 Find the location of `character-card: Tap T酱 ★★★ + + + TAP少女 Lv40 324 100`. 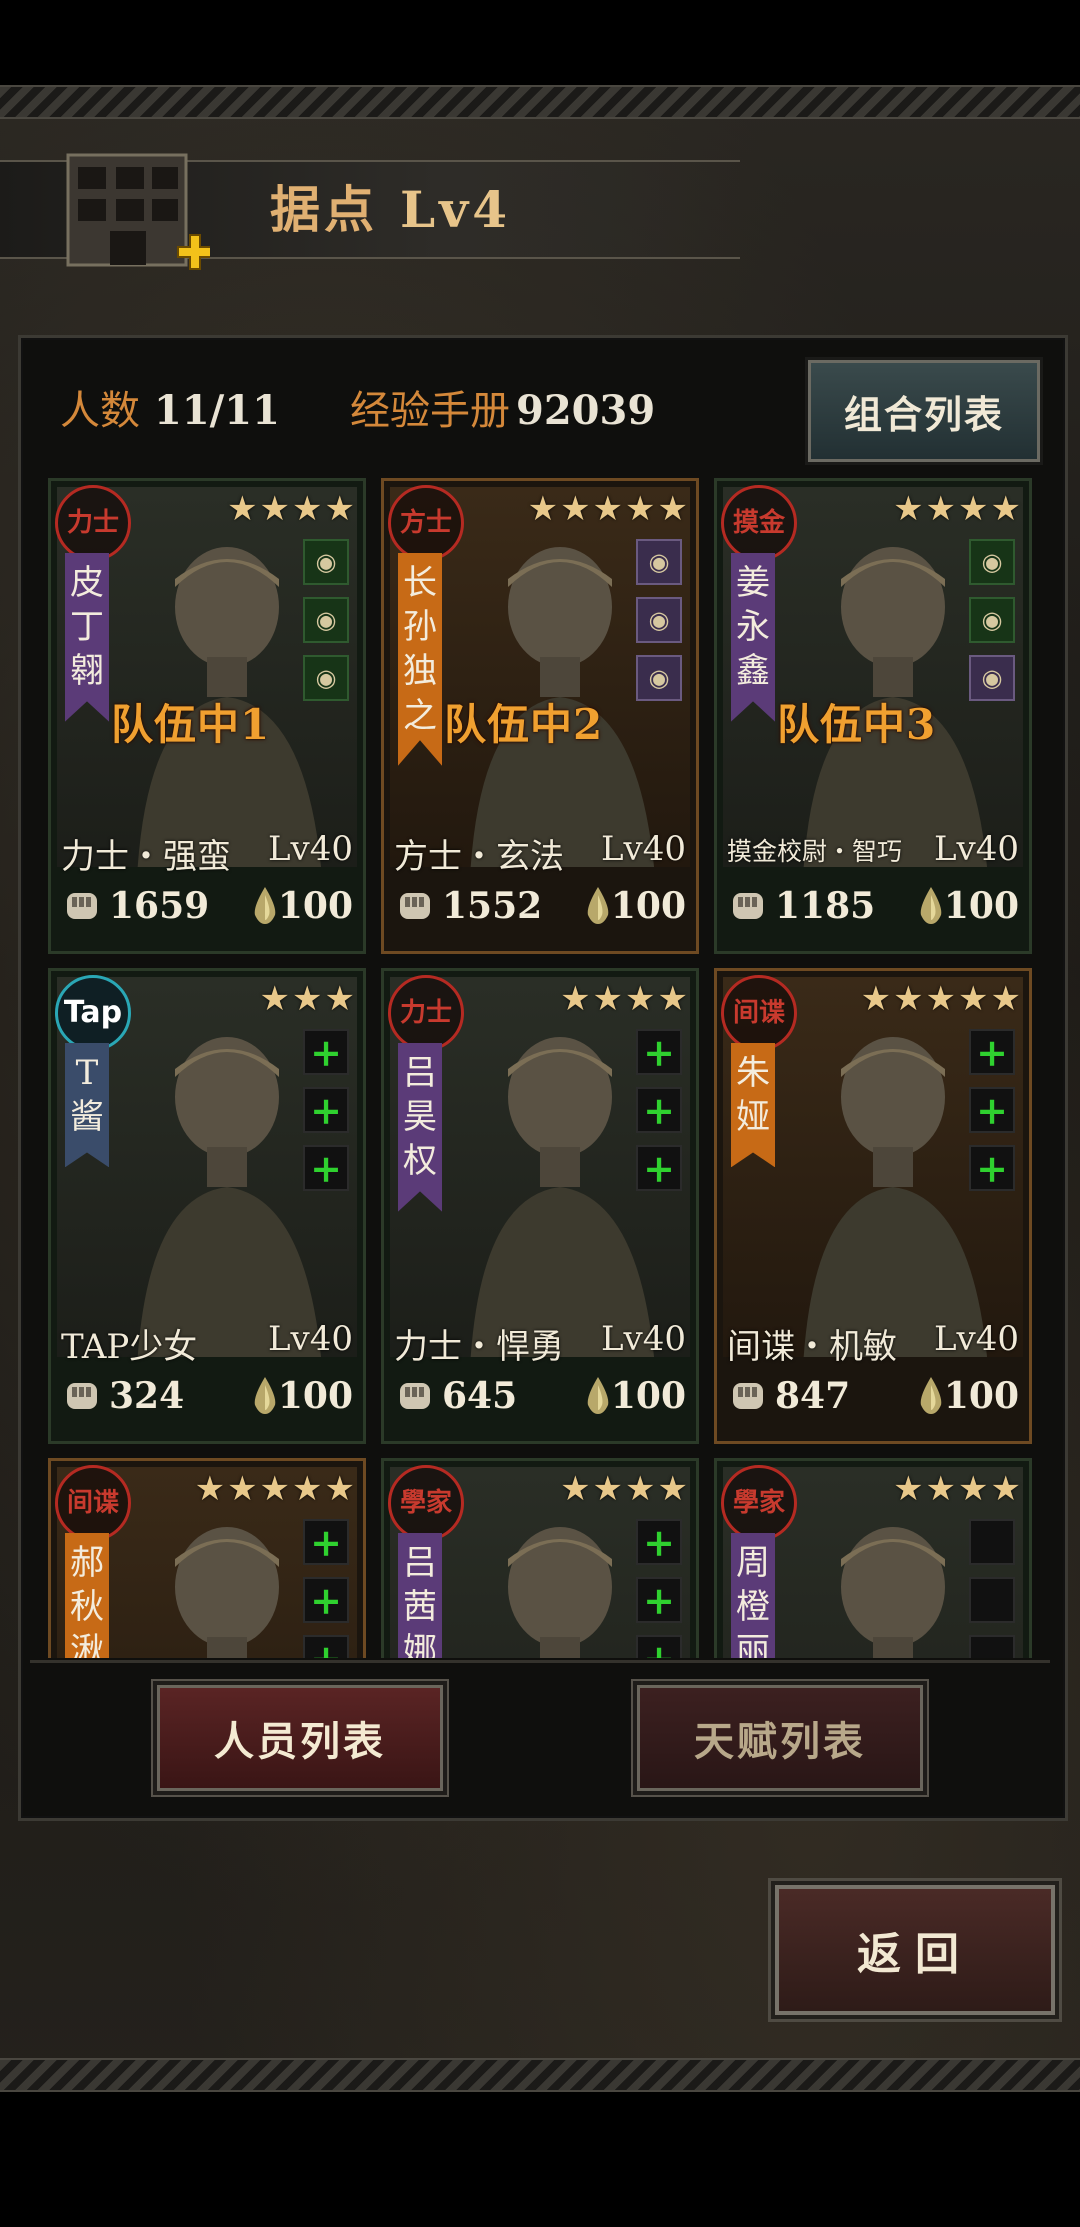

character-card: Tap T酱 ★★★ + + + TAP少女 Lv40 324 100 is located at coordinates (207, 1206).